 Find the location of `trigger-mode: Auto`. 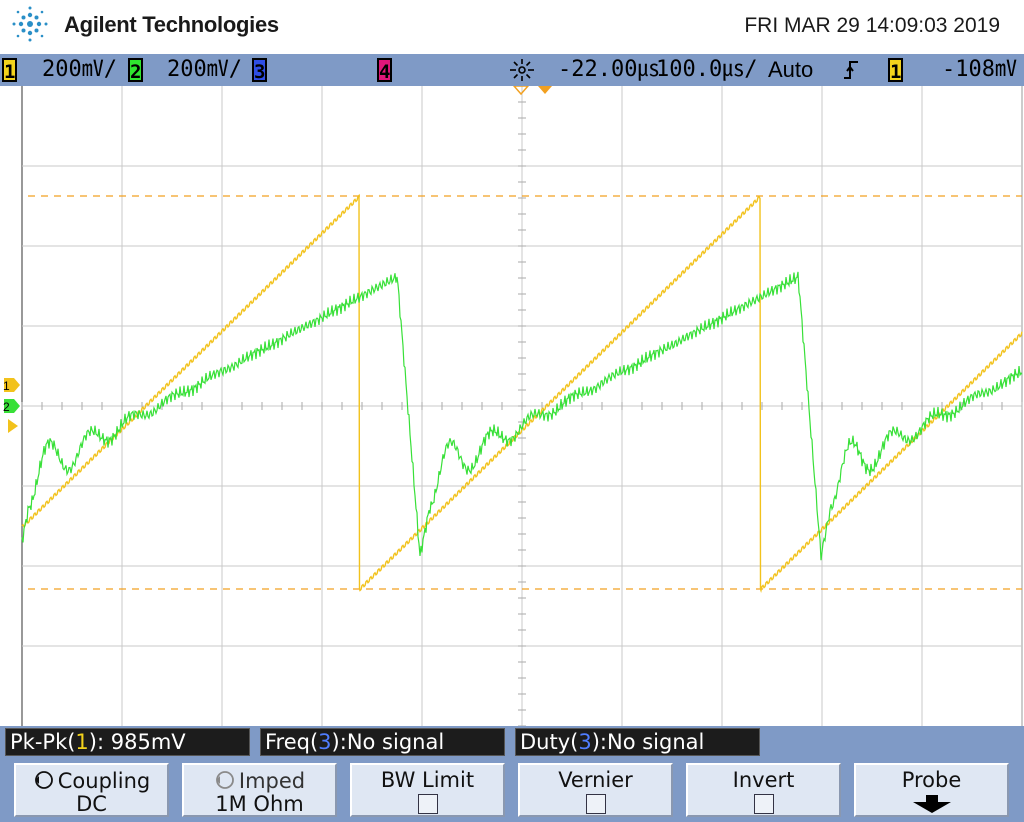

trigger-mode: Auto is located at coordinates (791, 69).